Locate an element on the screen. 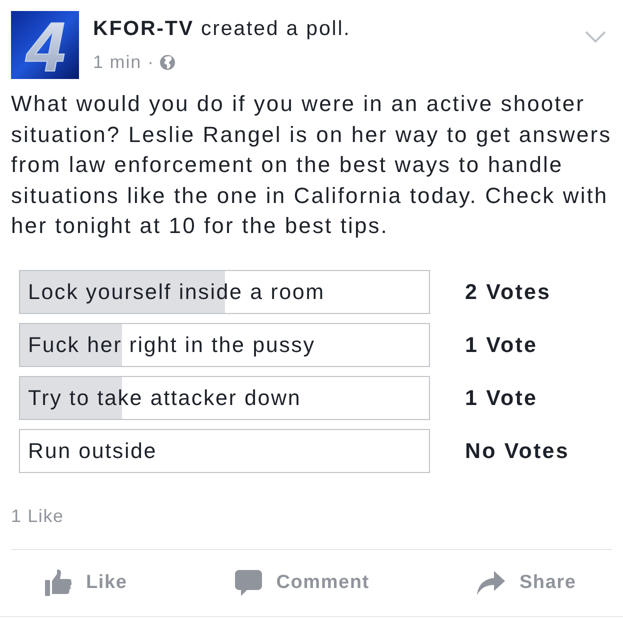  poll-option: Run outside is located at coordinates (224, 450).